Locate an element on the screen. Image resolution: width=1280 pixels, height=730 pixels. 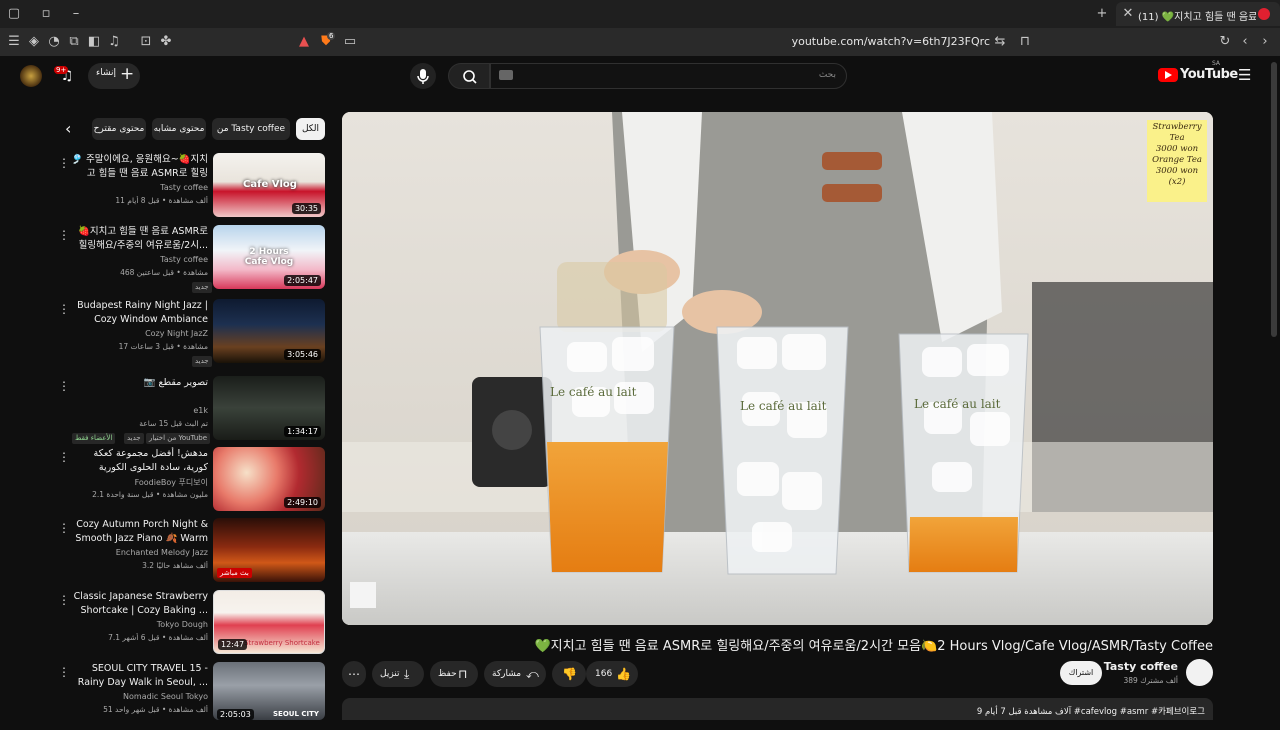
tab-title: (11) 💚지치고 힘들 땐 음료 ASM is located at coordinates (1197, 17).